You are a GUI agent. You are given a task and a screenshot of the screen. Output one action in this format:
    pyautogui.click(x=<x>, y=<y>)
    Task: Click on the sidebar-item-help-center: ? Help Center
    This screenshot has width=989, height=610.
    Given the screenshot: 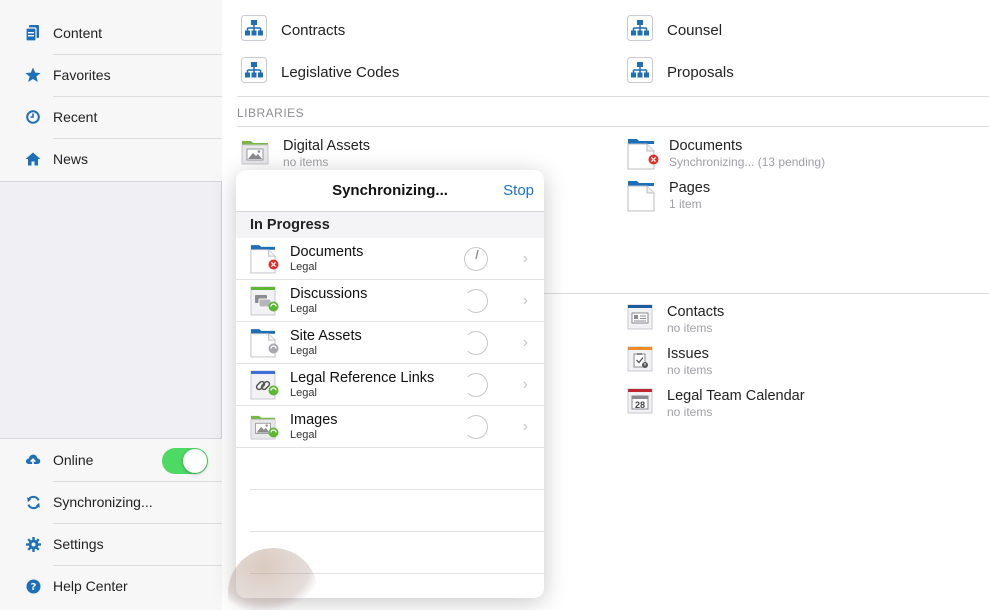 What is the action you would take?
    pyautogui.click(x=111, y=586)
    